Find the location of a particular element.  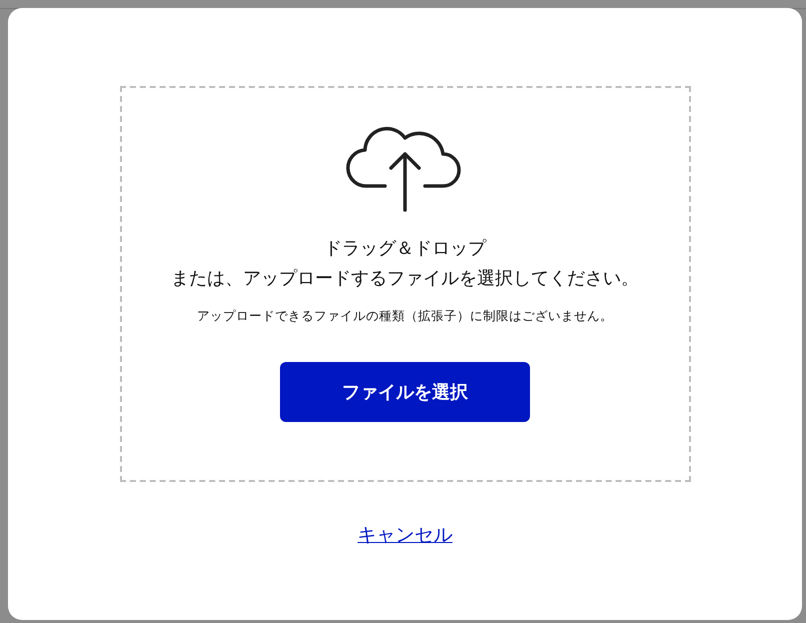

file-type-note: アップロードできるファイルの種類（拡張子）に制限はございません。 is located at coordinates (405, 316).